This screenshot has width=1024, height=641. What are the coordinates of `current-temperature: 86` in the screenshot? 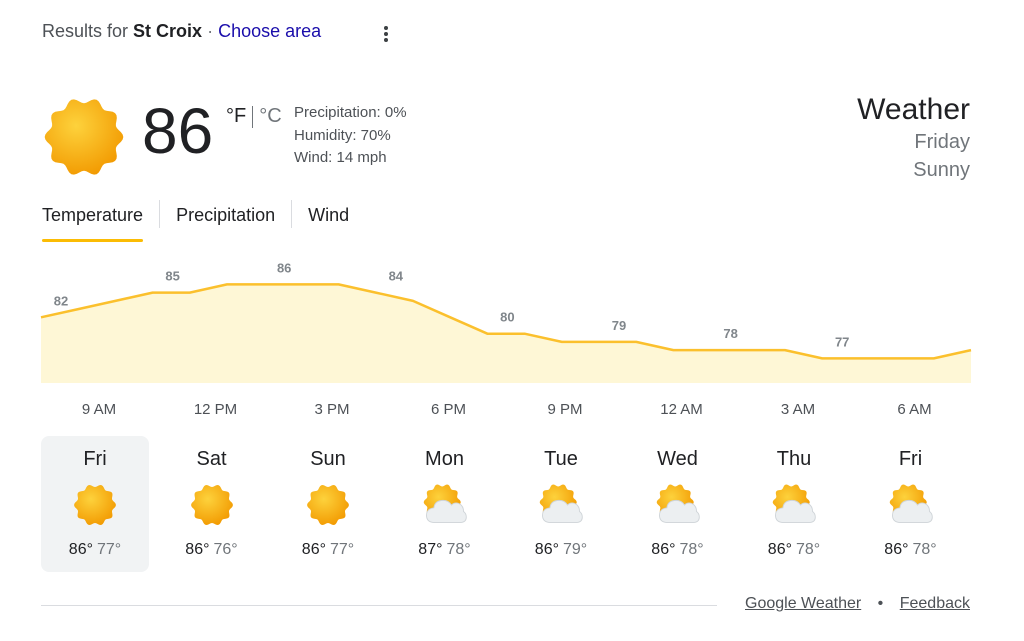 It's located at (178, 131).